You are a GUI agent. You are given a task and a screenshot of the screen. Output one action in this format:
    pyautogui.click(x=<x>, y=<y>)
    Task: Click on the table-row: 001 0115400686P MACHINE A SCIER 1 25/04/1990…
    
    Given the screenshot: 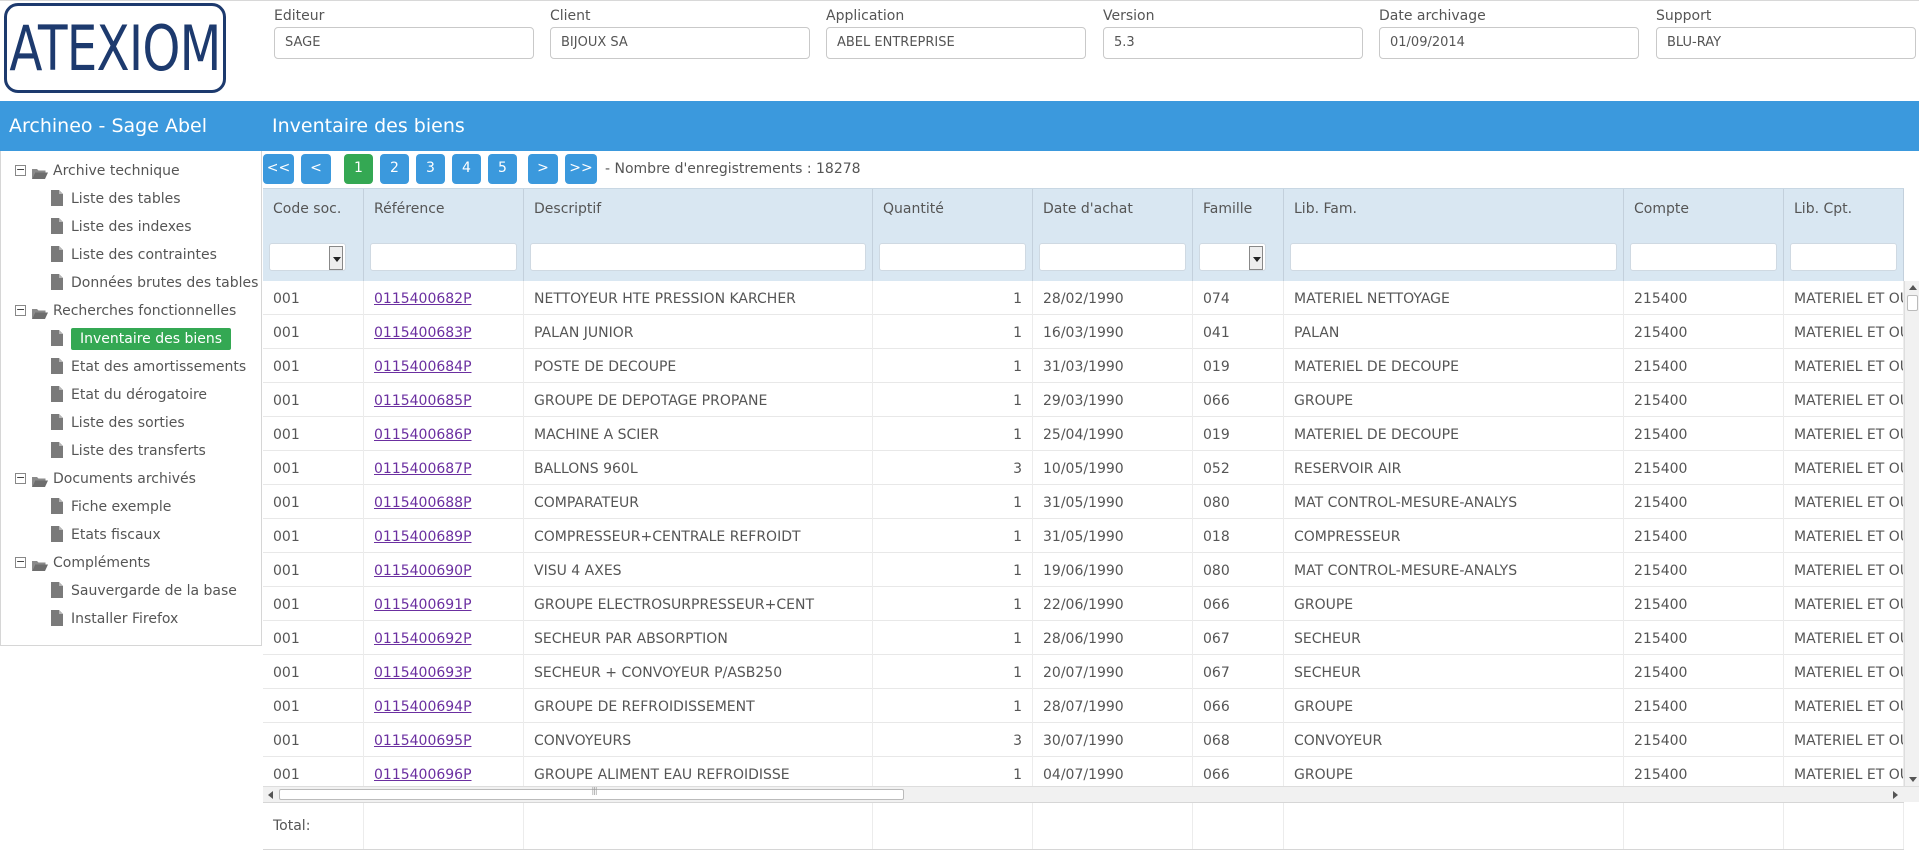 What is the action you would take?
    pyautogui.click(x=1083, y=434)
    